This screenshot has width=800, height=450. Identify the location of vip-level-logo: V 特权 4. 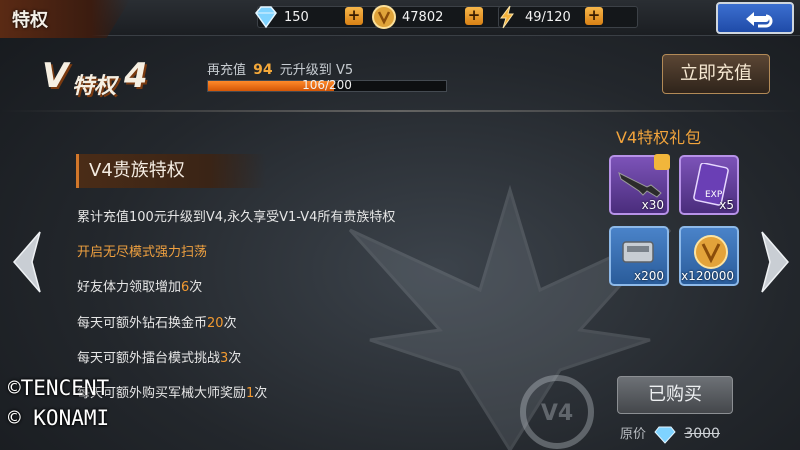
(99, 77).